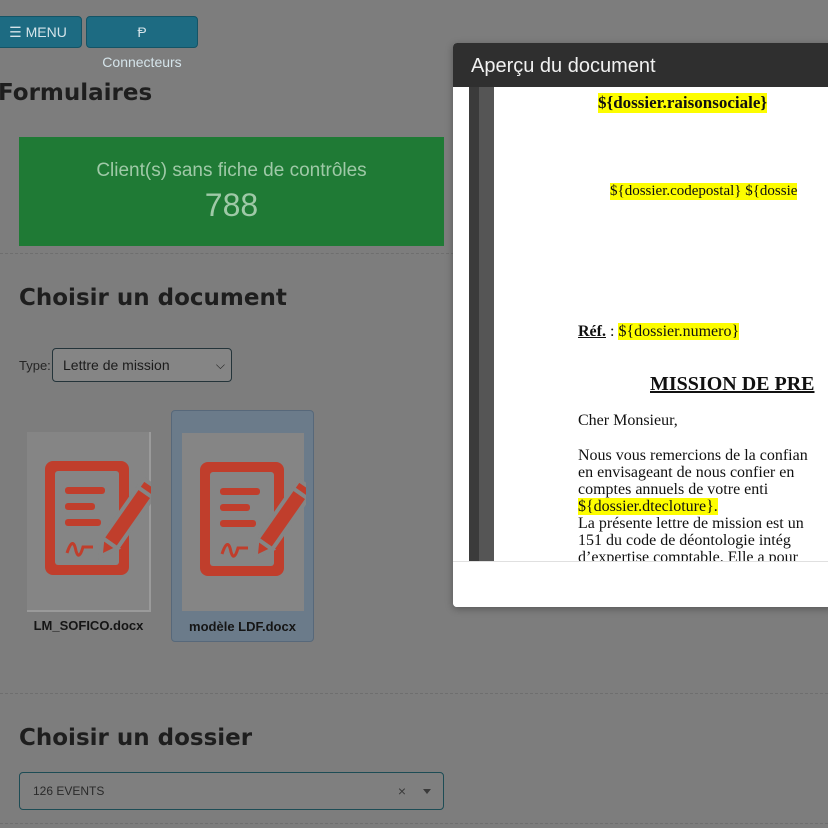 The width and height of the screenshot is (828, 828). Describe the element at coordinates (220, 365) in the screenshot. I see `chevron-down-icon: ⌵` at that location.